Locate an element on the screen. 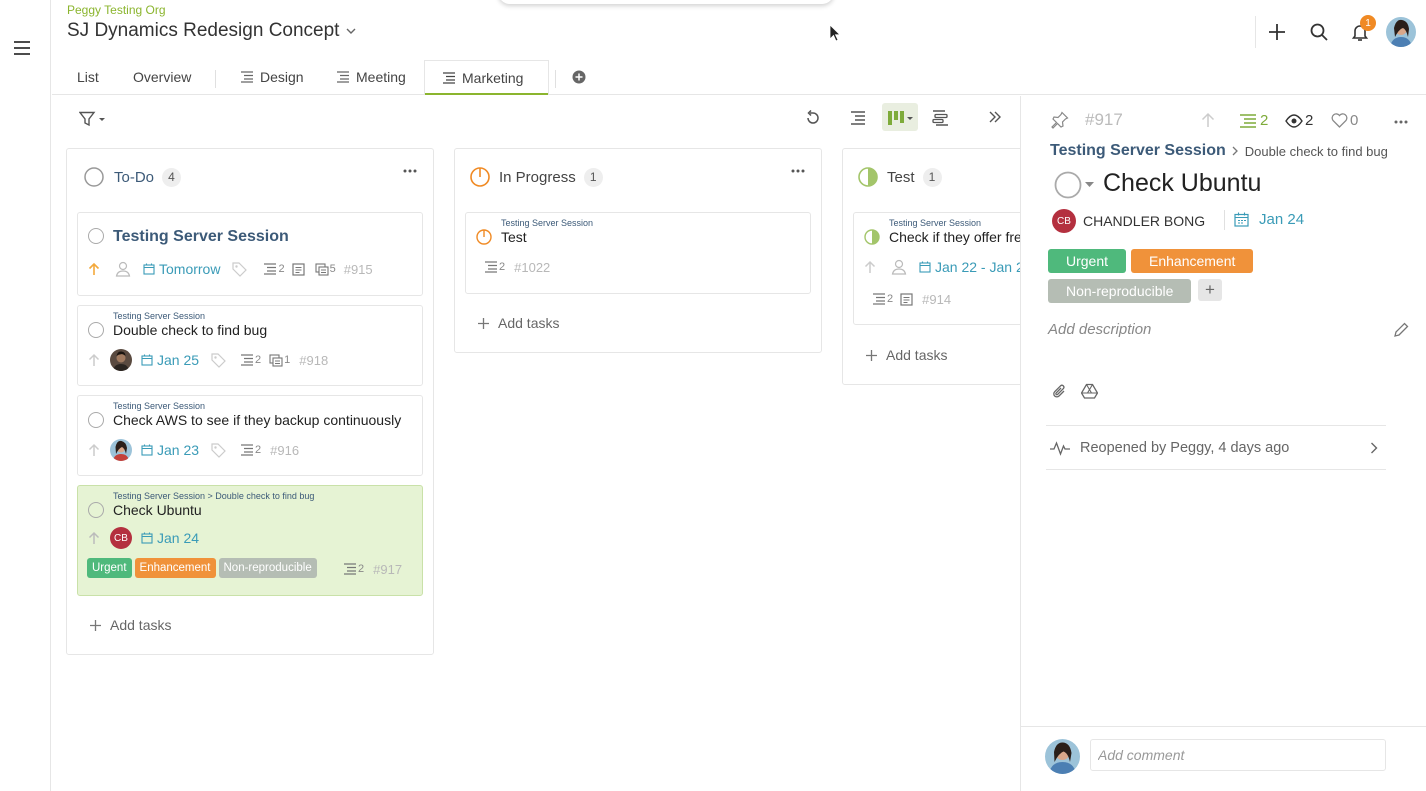 The image size is (1426, 791). card-meta-bottom: 2 #914 is located at coordinates (911, 299).